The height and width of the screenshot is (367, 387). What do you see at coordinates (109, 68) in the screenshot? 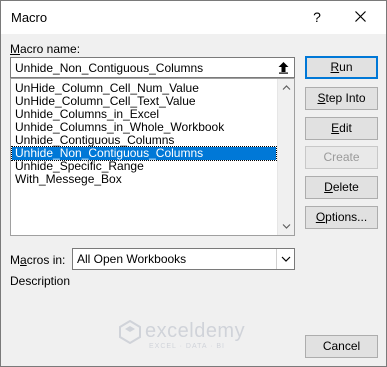
I see `macro-name-value: Unhide_Non_Contiguous_Columns` at bounding box center [109, 68].